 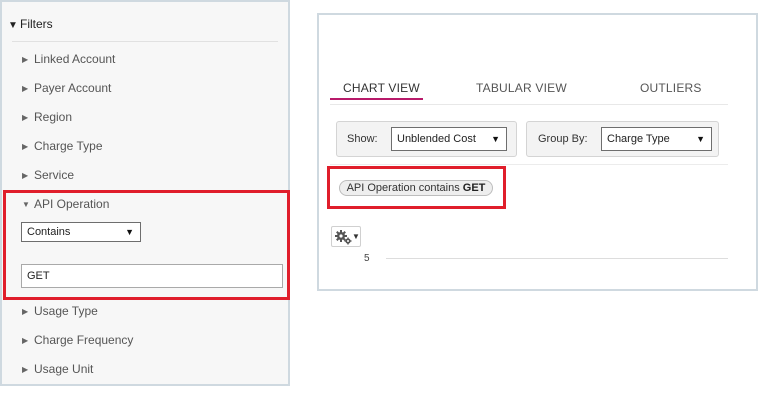 What do you see at coordinates (66, 311) in the screenshot?
I see `filter-label: Usage Type` at bounding box center [66, 311].